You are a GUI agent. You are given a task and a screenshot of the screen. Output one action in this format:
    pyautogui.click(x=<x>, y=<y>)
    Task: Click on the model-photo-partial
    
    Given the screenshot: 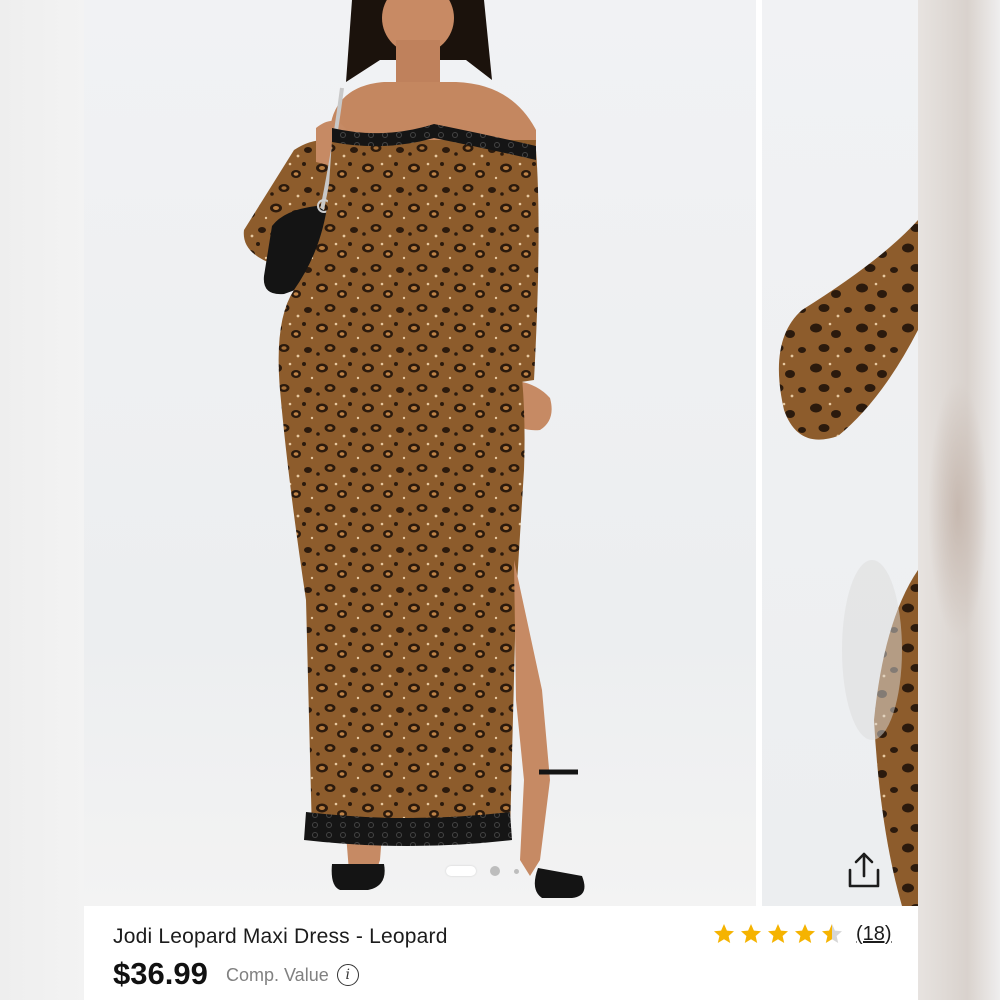 What is the action you would take?
    pyautogui.click(x=848, y=563)
    